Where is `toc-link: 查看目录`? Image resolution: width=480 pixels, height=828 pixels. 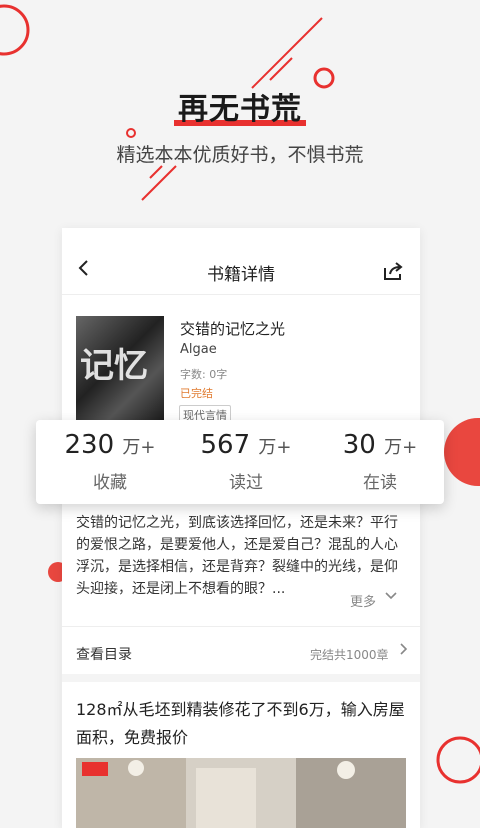 toc-link: 查看目录 is located at coordinates (104, 654).